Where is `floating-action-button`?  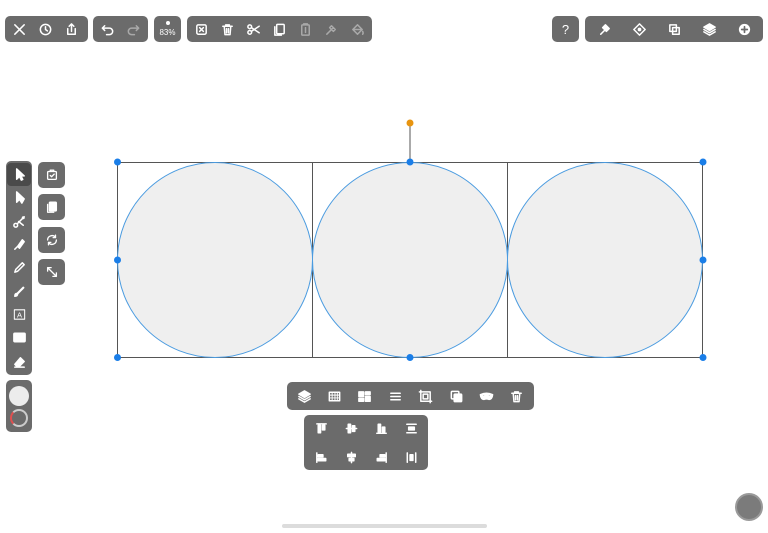
floating-action-button is located at coordinates (749, 507).